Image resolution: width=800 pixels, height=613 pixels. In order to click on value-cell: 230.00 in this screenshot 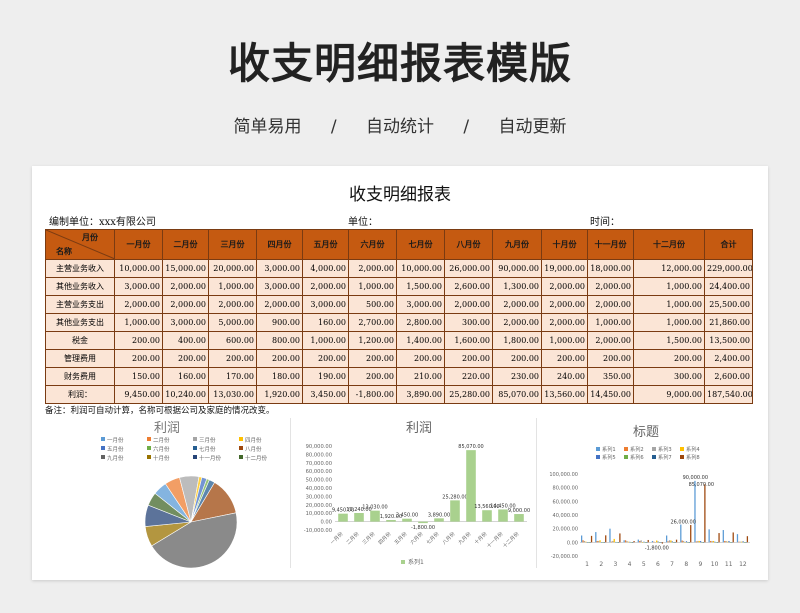, I will do `click(517, 376)`.